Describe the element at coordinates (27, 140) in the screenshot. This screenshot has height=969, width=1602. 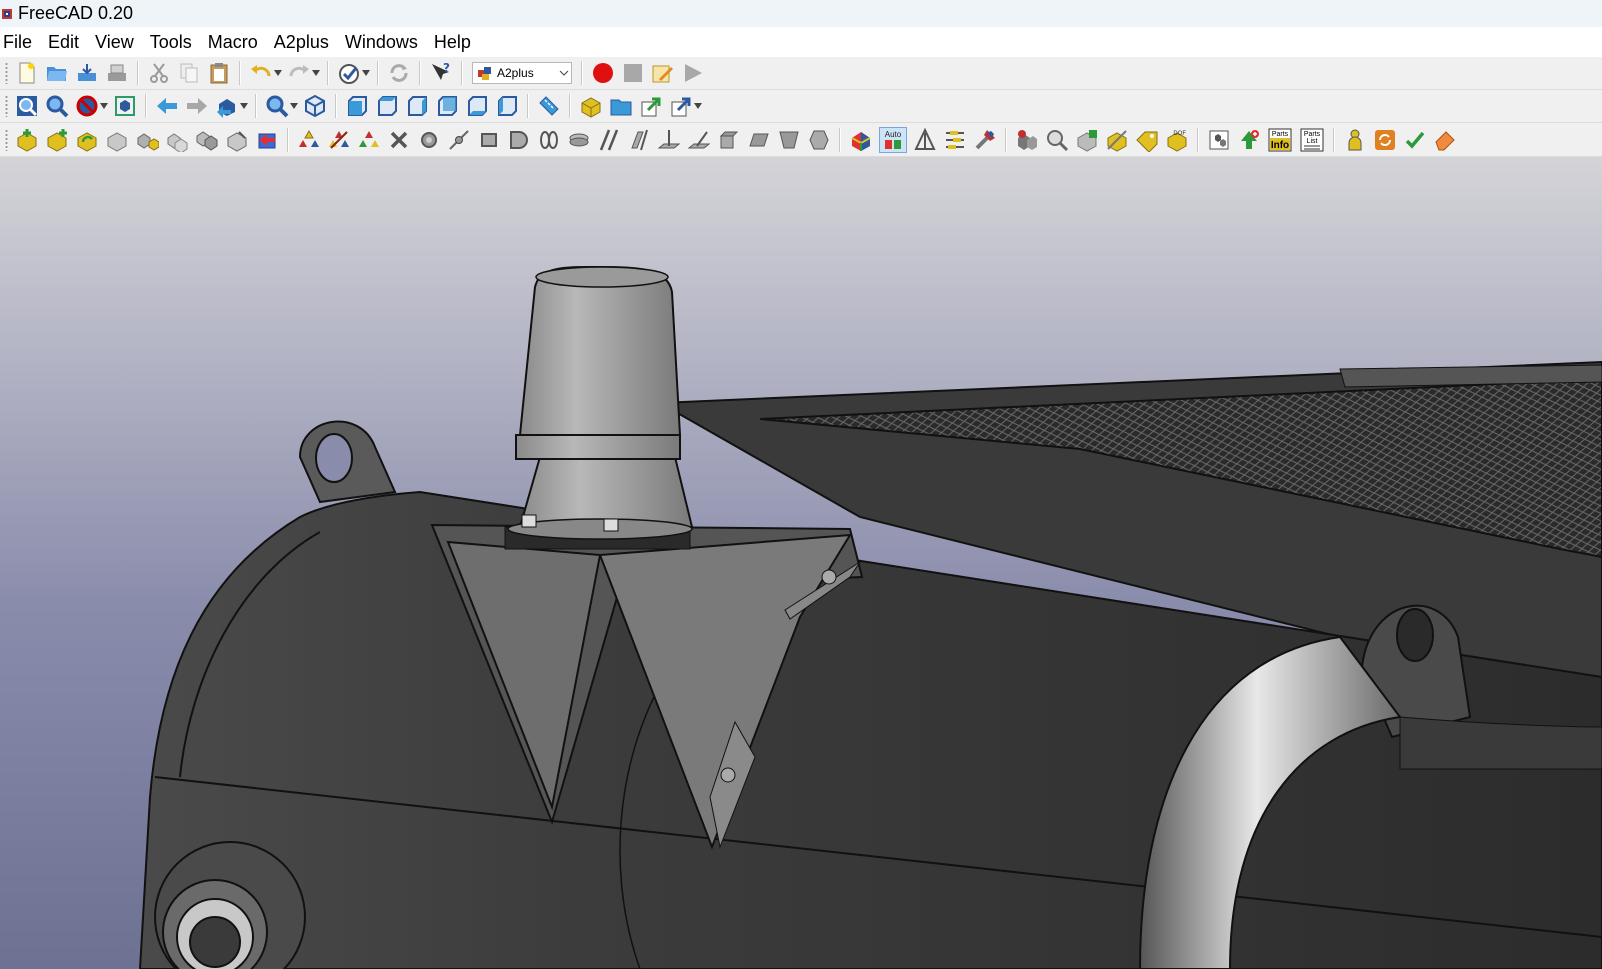
I see `add-part-icon` at that location.